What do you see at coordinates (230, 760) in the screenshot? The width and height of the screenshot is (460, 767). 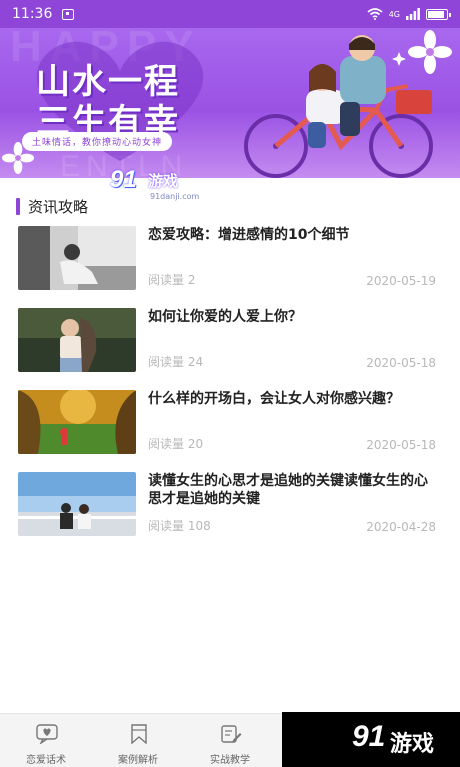 I see `nav-label: 实战教学` at bounding box center [230, 760].